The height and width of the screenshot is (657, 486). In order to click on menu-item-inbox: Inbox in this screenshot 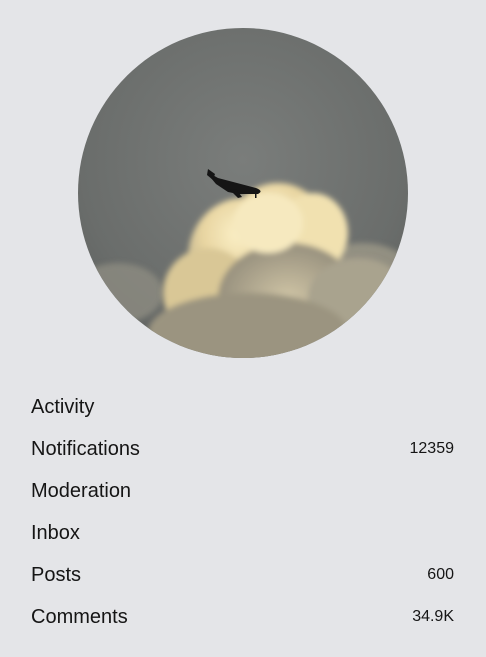, I will do `click(243, 533)`.